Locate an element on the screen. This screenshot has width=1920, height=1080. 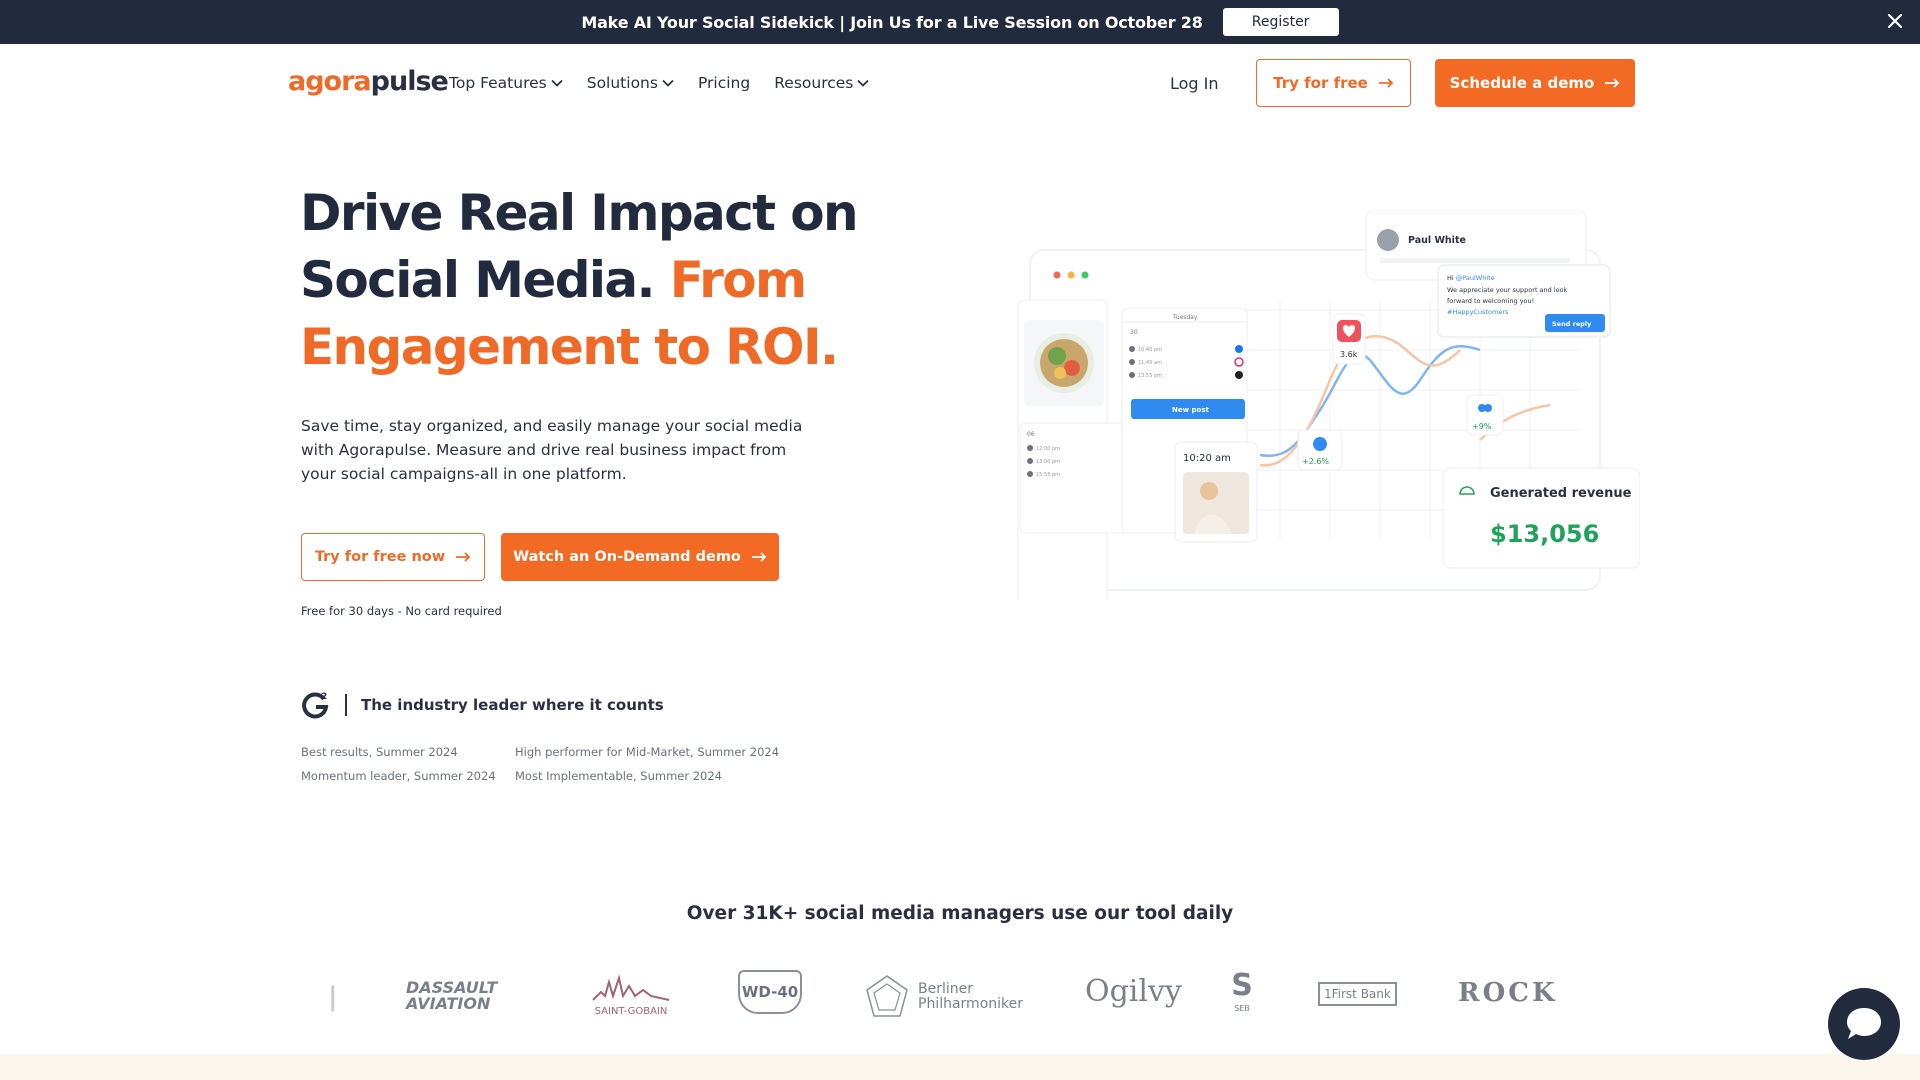
chat-launcher-button is located at coordinates (1864, 1024).